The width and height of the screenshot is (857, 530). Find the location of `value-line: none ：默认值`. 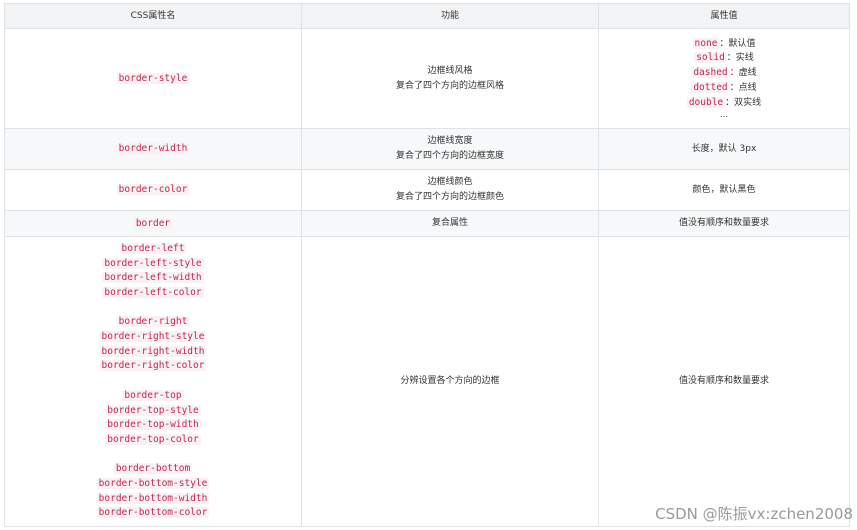

value-line: none ：默认值 is located at coordinates (724, 43).